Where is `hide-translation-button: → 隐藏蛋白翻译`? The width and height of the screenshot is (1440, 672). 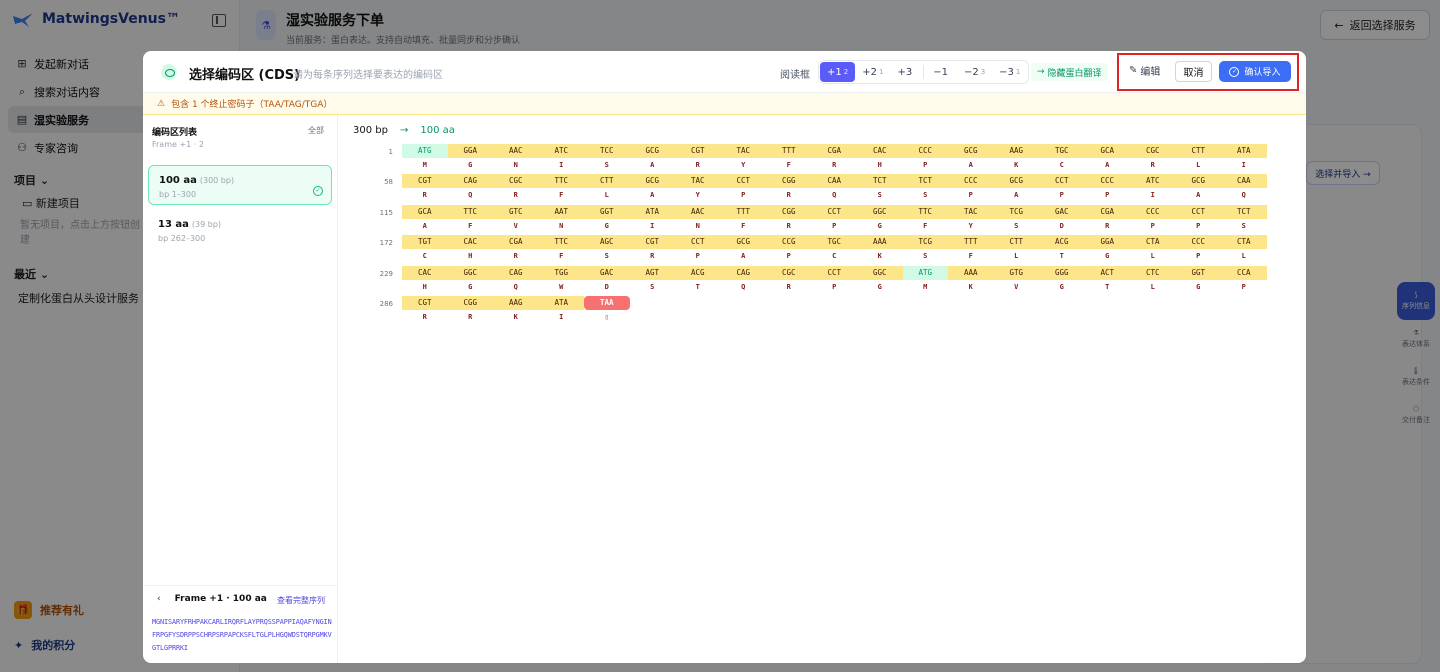 hide-translation-button: → 隐藏蛋白翻译 is located at coordinates (1069, 72).